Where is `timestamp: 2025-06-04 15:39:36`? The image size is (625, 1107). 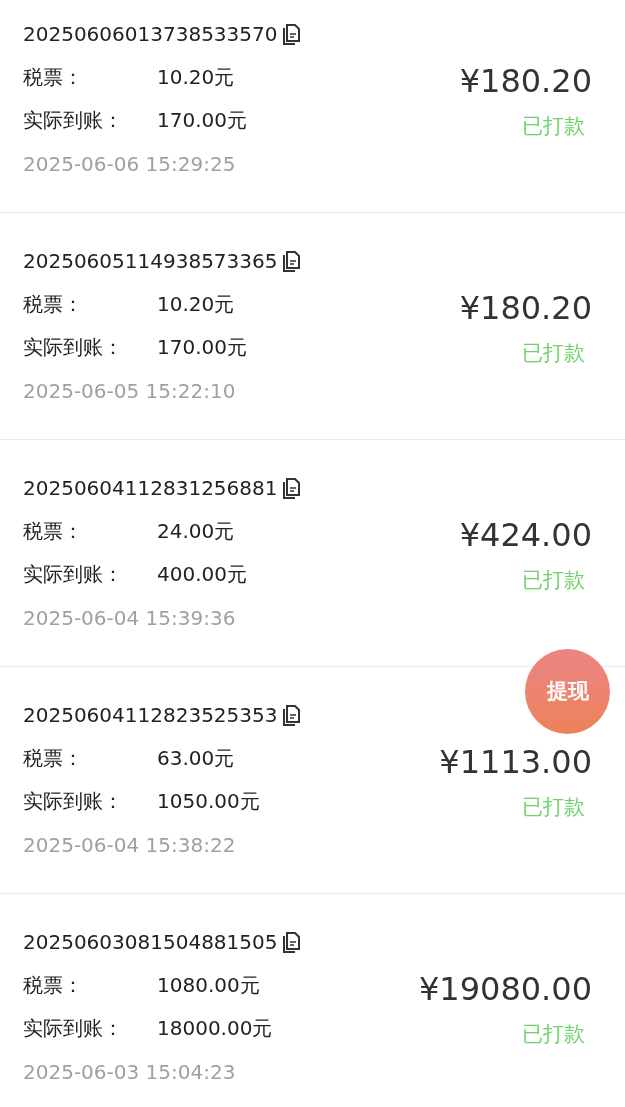 timestamp: 2025-06-04 15:39:36 is located at coordinates (129, 618).